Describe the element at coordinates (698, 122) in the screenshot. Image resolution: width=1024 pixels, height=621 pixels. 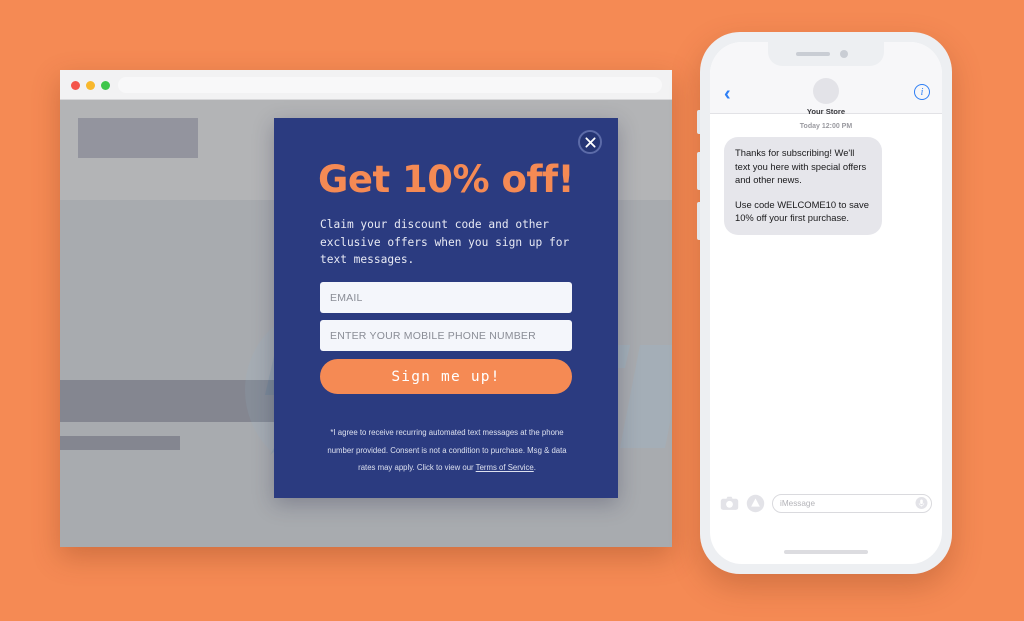
I see `phone-silent-switch` at that location.